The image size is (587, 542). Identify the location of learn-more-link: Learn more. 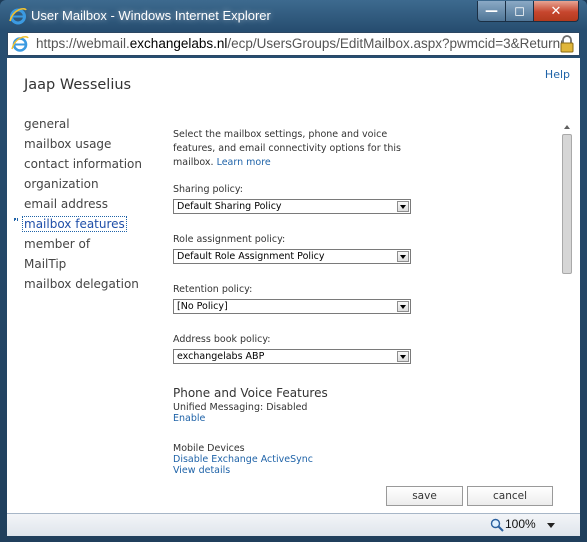
(244, 162).